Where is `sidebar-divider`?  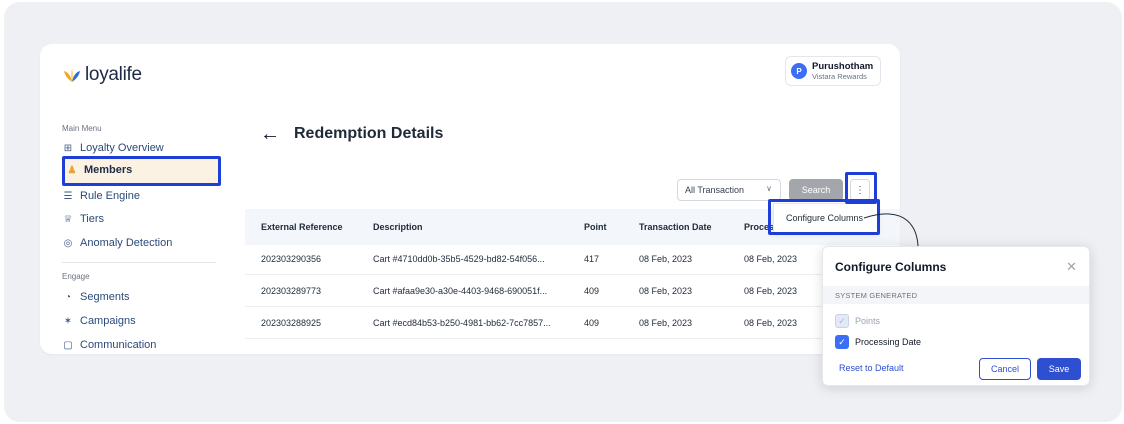 sidebar-divider is located at coordinates (139, 262).